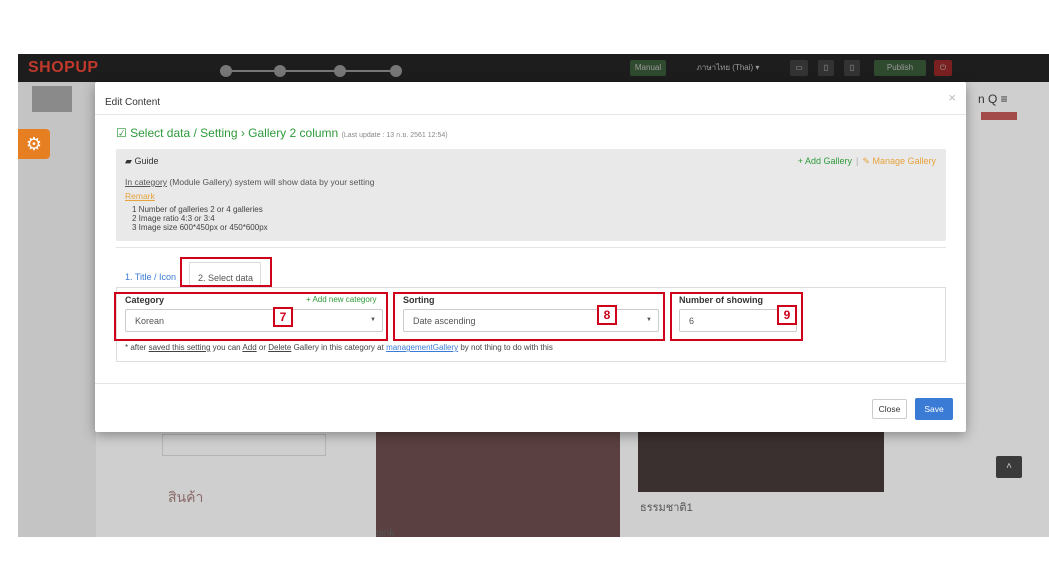 This screenshot has width=1049, height=579. What do you see at coordinates (530, 383) in the screenshot?
I see `modal-footer-divider` at bounding box center [530, 383].